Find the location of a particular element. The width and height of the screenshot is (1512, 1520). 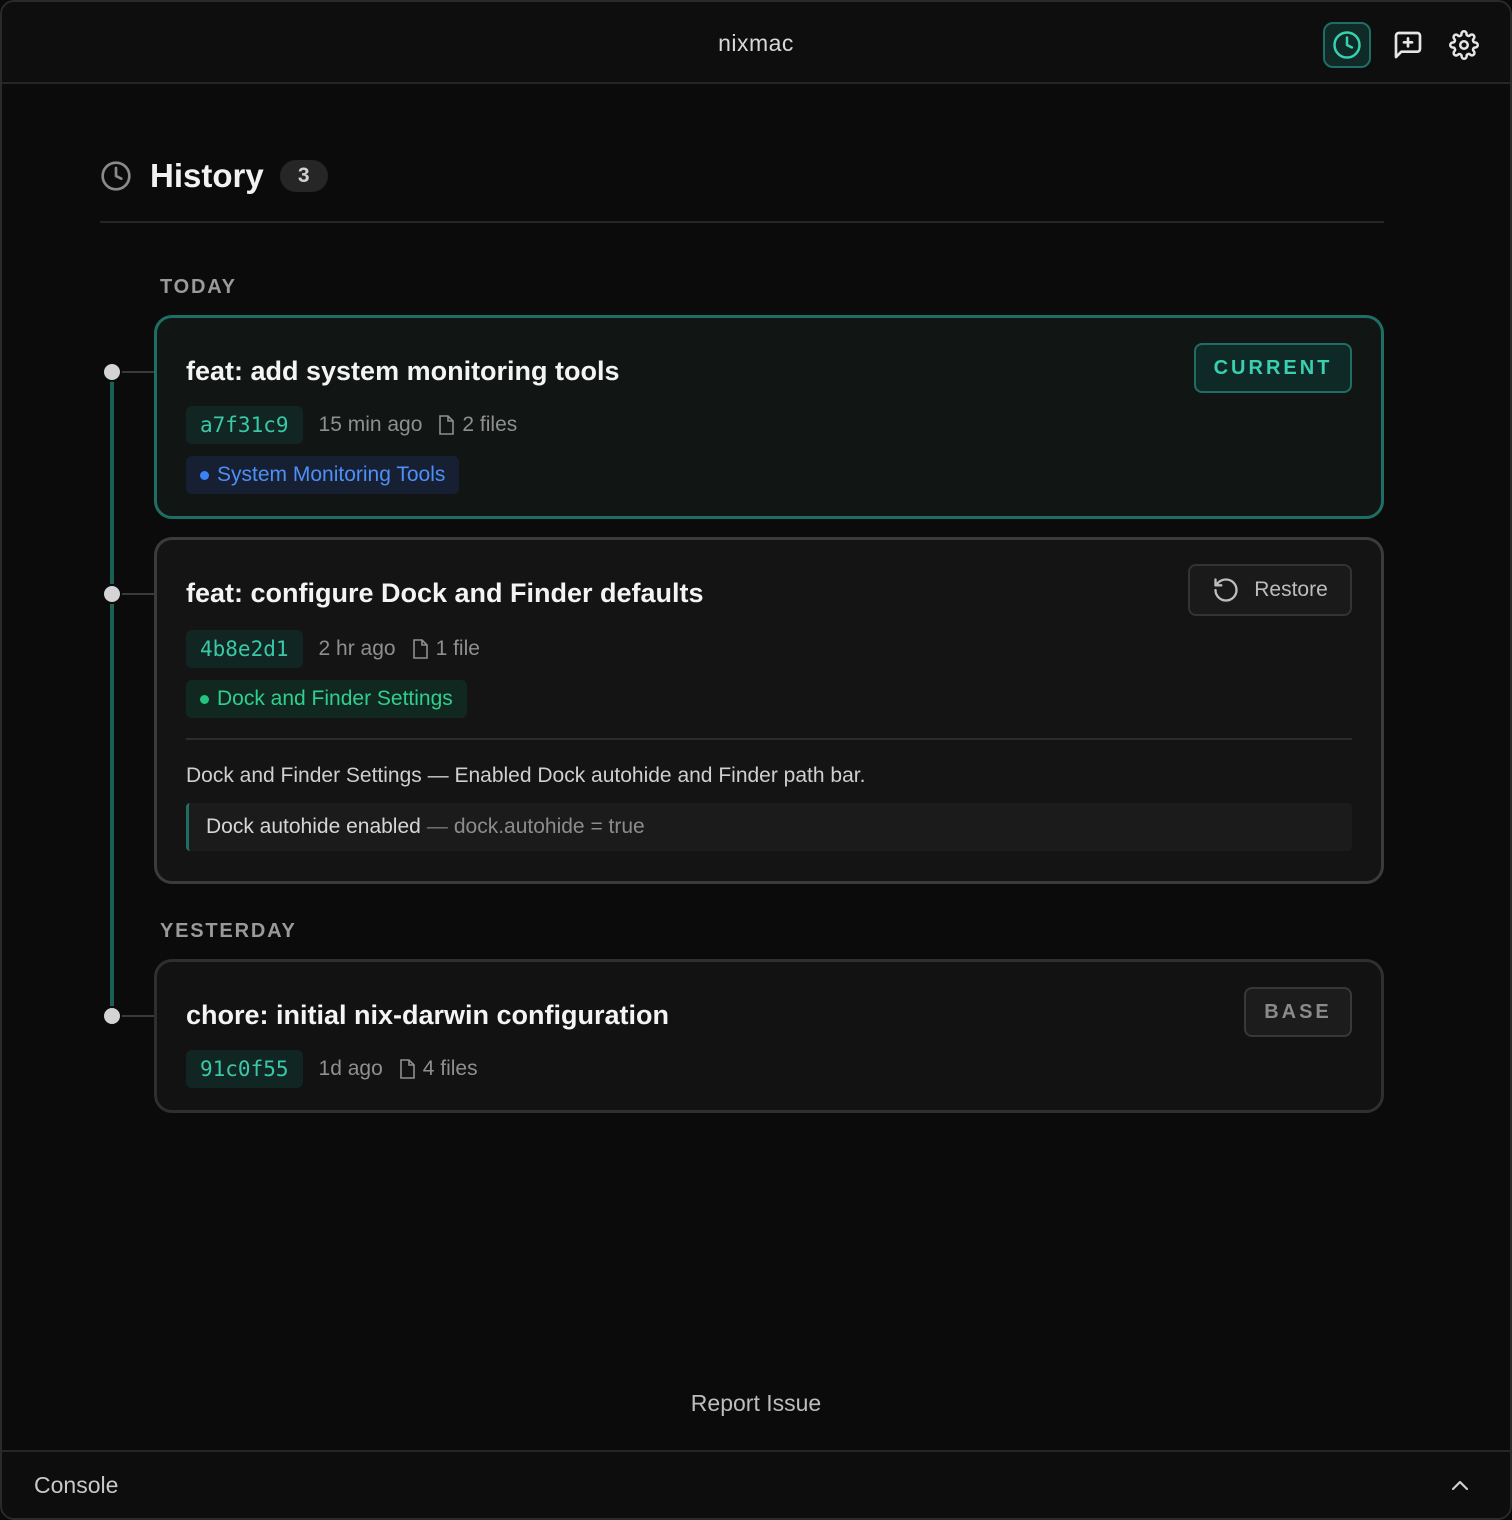

card-divider is located at coordinates (769, 739).